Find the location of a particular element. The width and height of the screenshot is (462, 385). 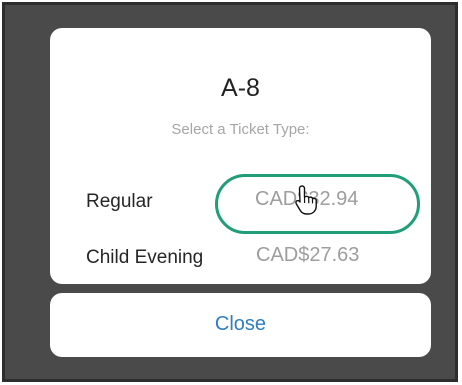

ticket-label-child-evening: Child Evening is located at coordinates (145, 257).